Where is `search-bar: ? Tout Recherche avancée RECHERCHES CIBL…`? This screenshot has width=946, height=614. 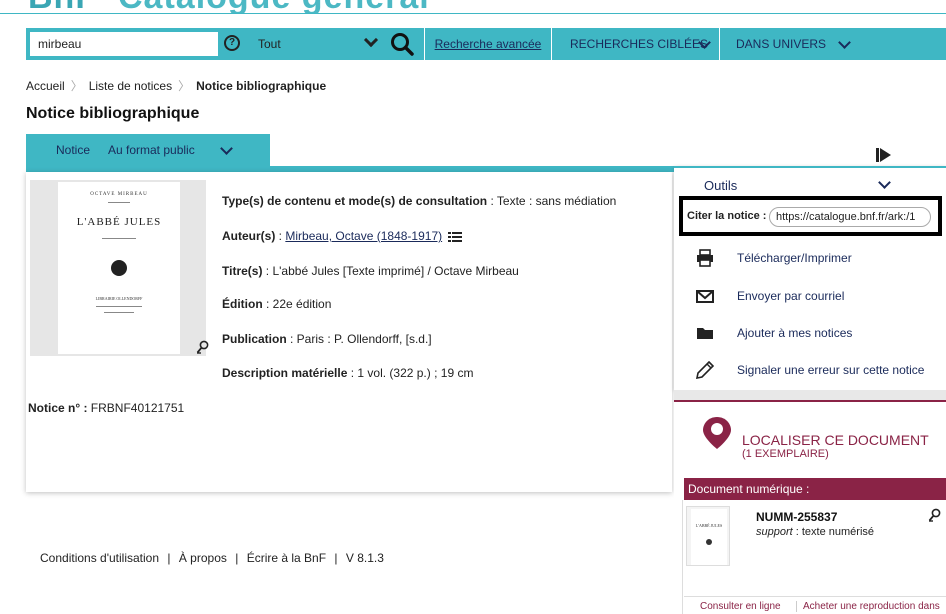
search-bar: ? Tout Recherche avancée RECHERCHES CIBL… is located at coordinates (486, 44).